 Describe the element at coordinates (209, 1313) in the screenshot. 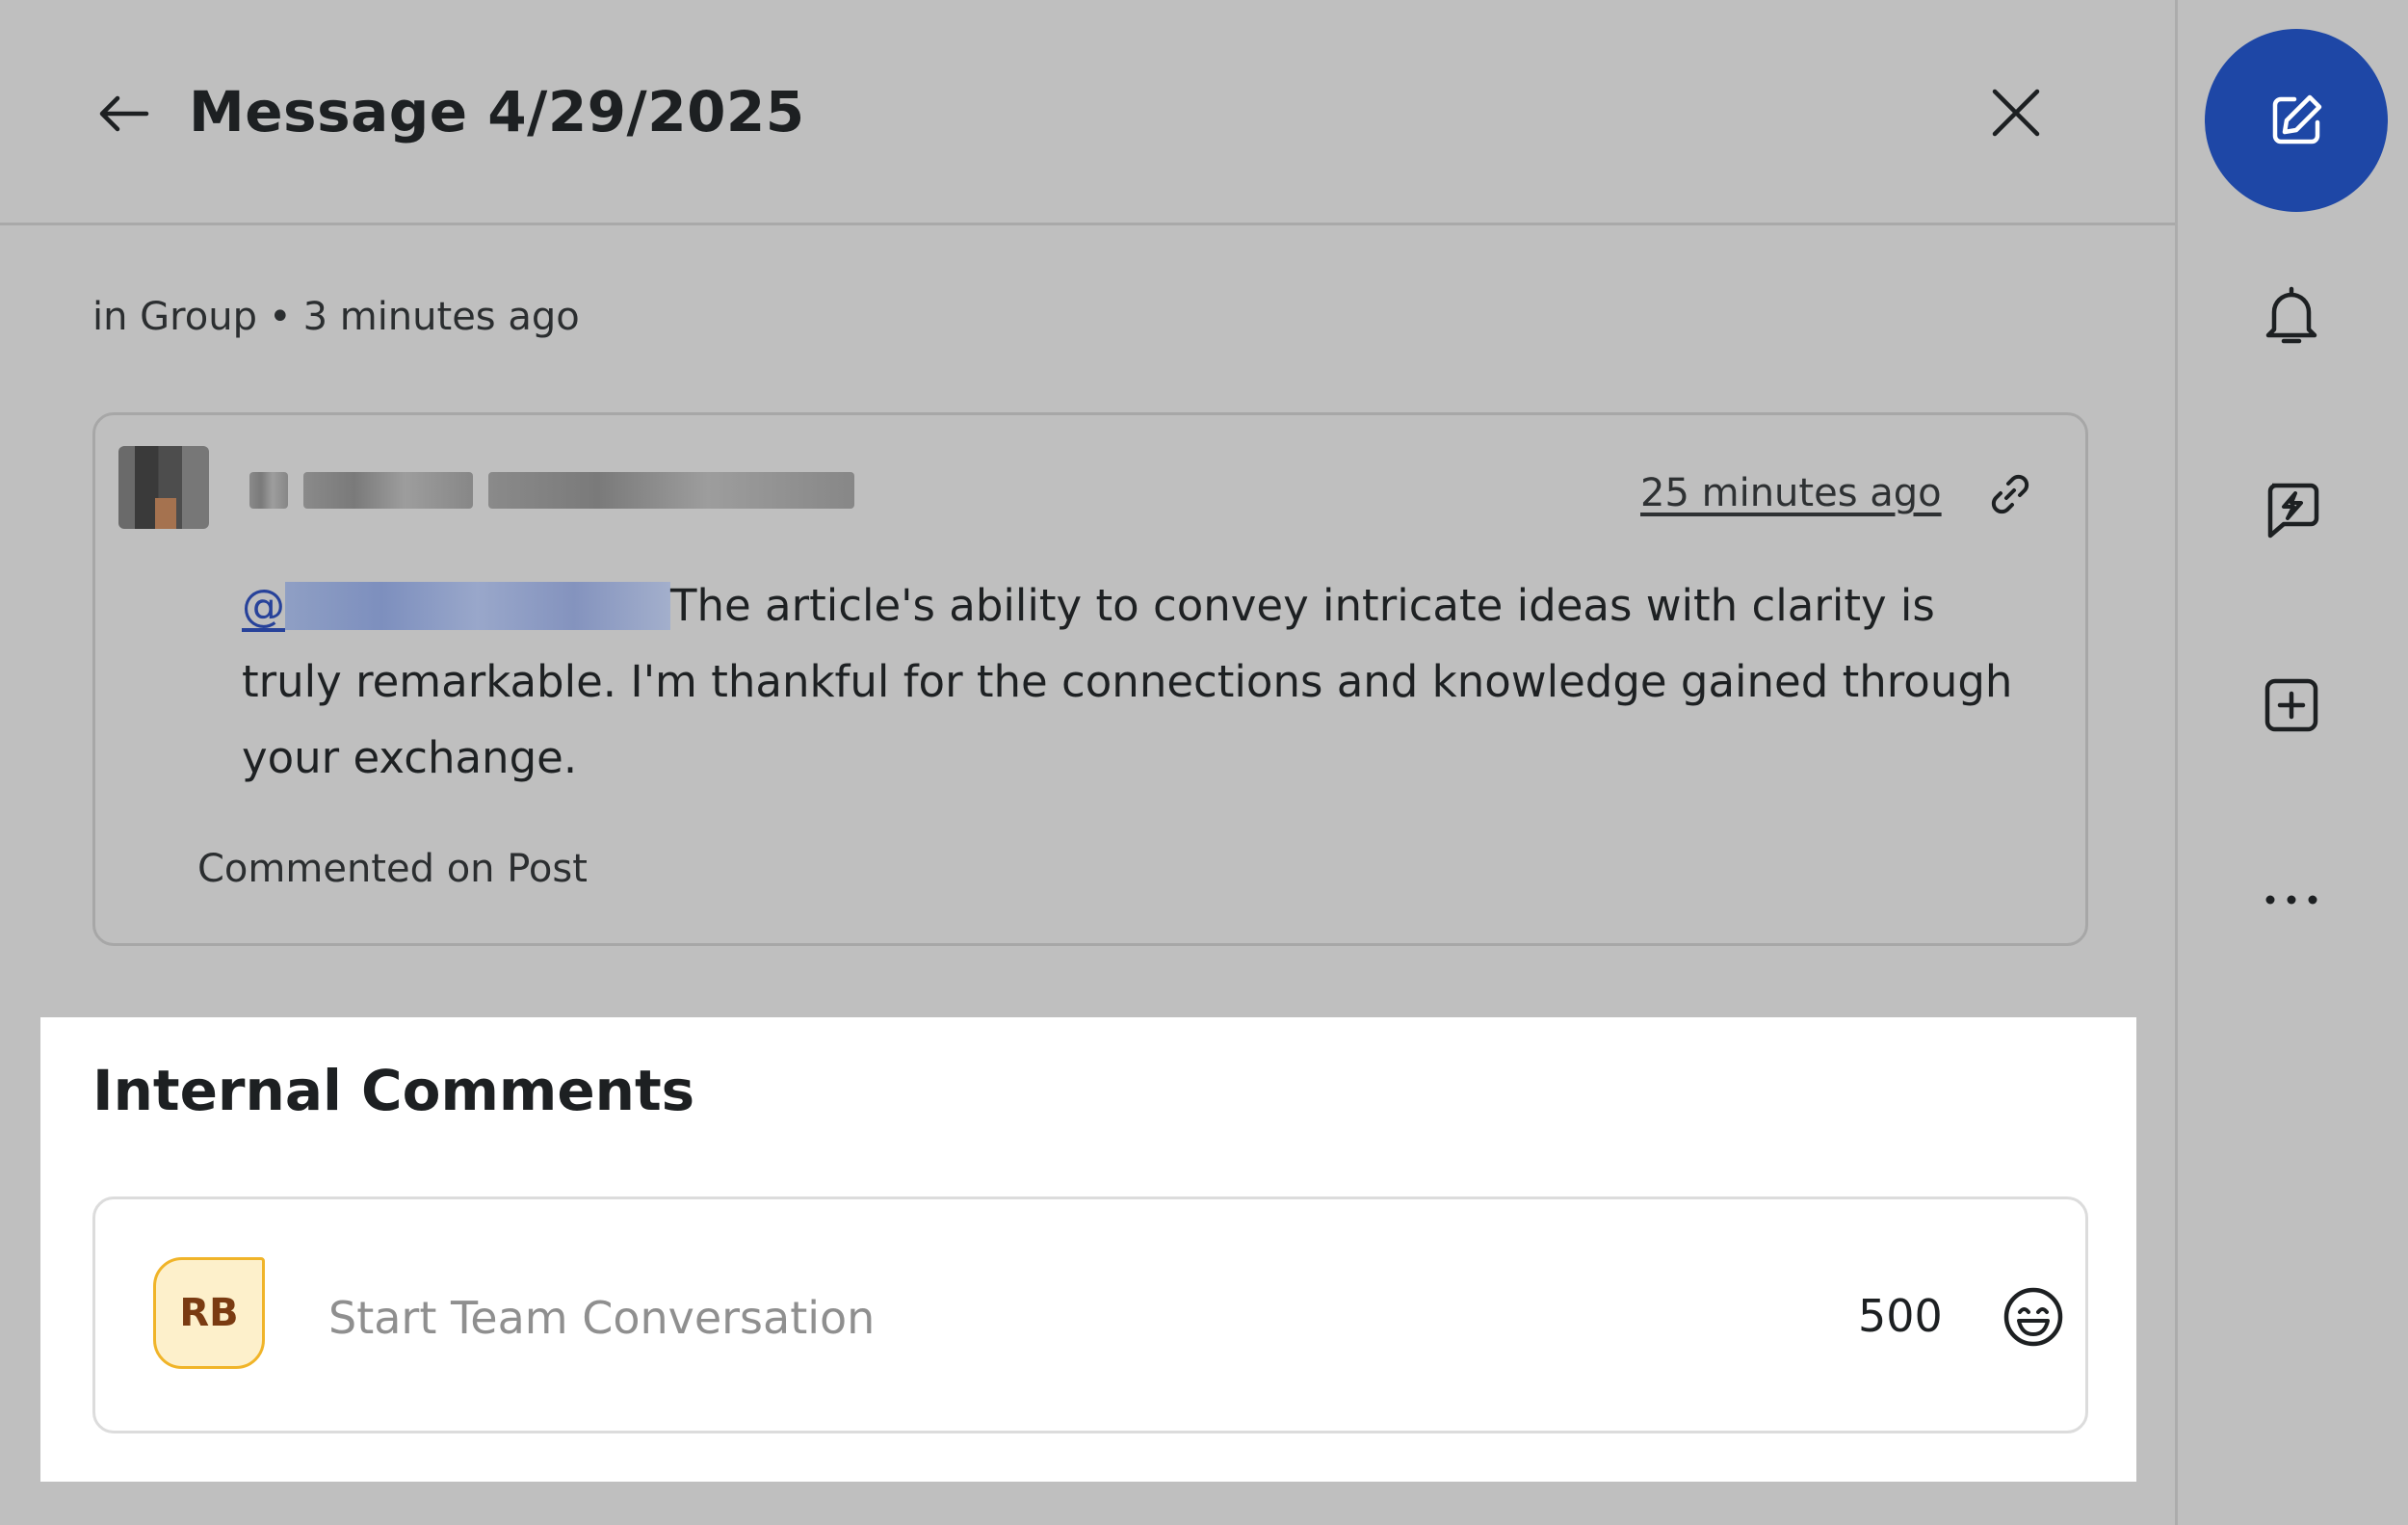

I see `current-user-avatar: RB` at that location.